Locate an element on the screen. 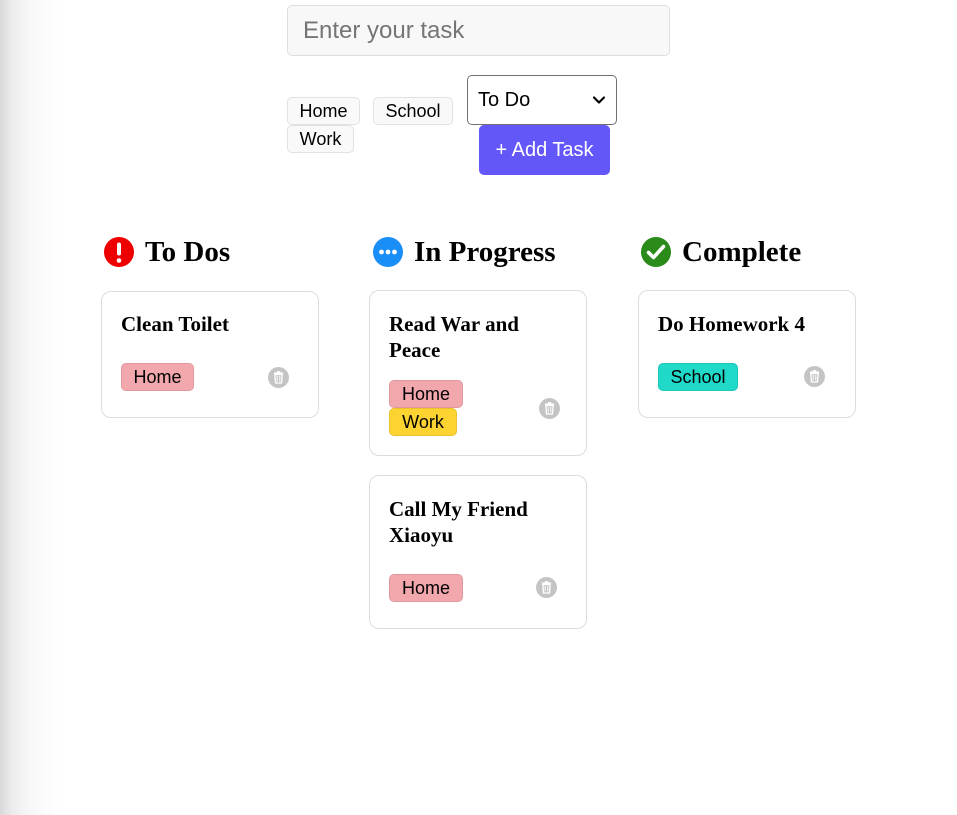 Image resolution: width=957 pixels, height=815 pixels. task-title: Do Homework 4 is located at coordinates (731, 324).